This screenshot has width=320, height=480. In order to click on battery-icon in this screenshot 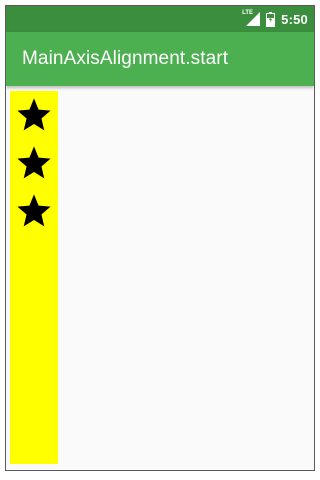, I will do `click(271, 19)`.